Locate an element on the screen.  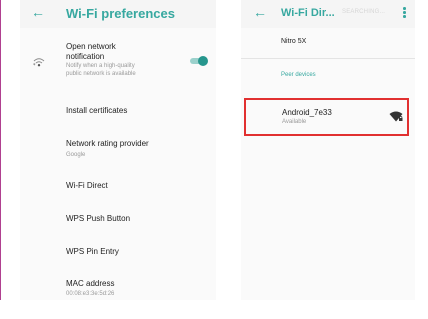
open-network-sub-line2: public network is available is located at coordinates (101, 74).